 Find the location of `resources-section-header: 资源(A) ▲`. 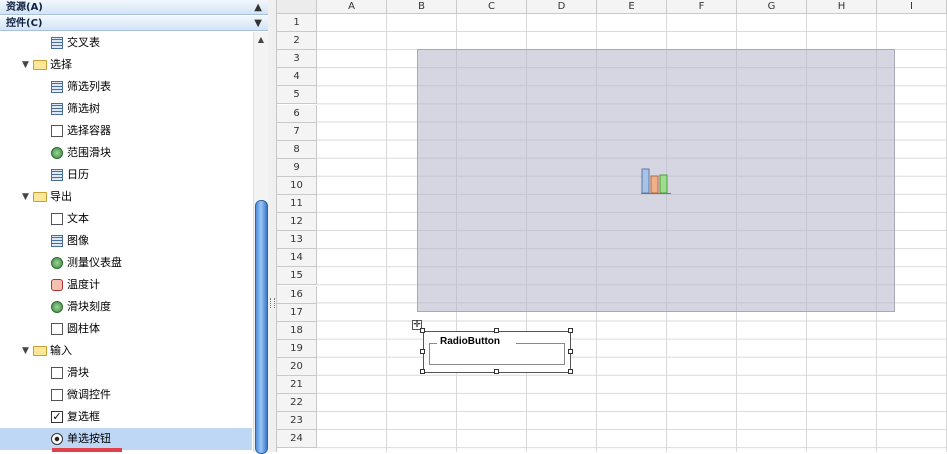

resources-section-header: 资源(A) ▲ is located at coordinates (134, 7).